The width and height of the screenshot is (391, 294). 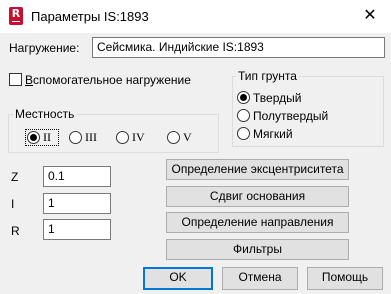 What do you see at coordinates (15, 231) in the screenshot?
I see `r-label: R` at bounding box center [15, 231].